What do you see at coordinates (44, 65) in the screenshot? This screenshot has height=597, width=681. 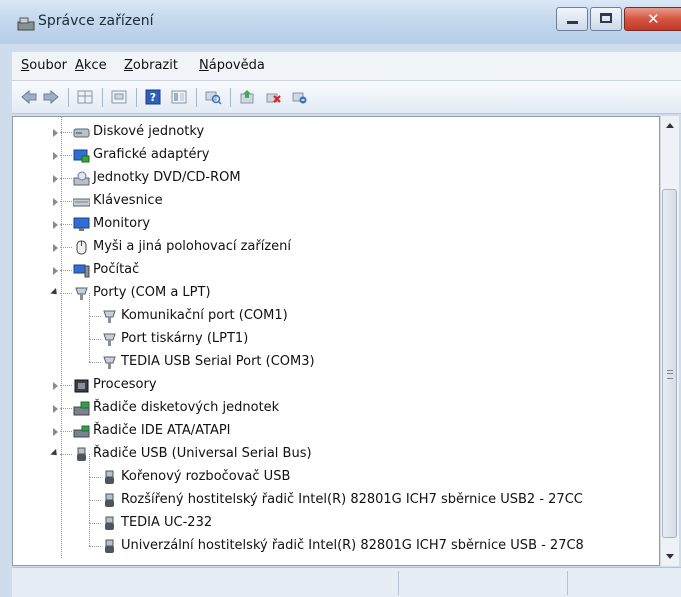 I see `menu-soubor: Soubor` at bounding box center [44, 65].